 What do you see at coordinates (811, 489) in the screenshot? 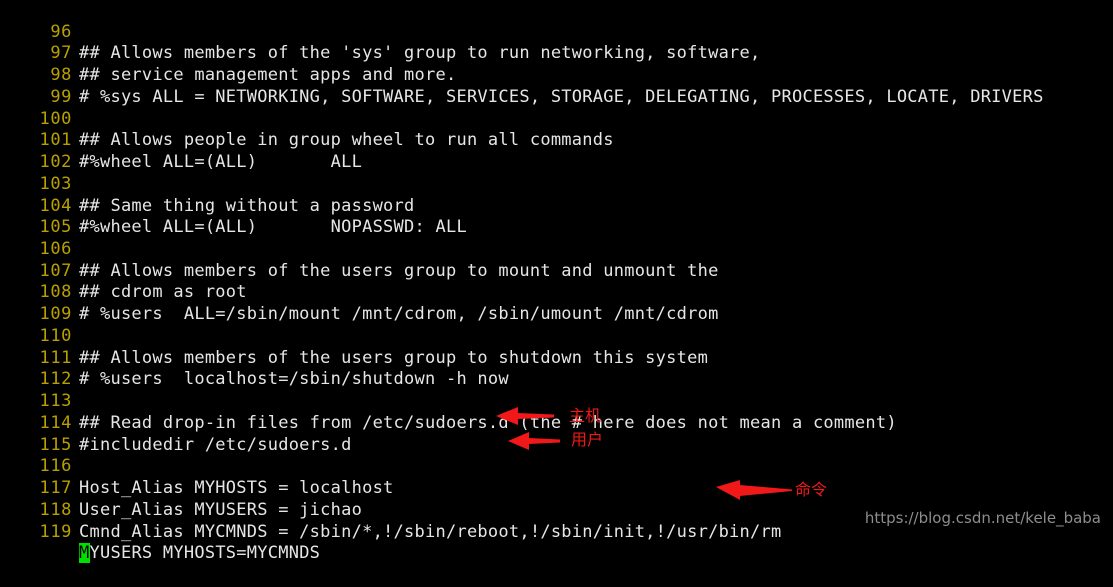
I see `annotation-label-command: 命令` at bounding box center [811, 489].